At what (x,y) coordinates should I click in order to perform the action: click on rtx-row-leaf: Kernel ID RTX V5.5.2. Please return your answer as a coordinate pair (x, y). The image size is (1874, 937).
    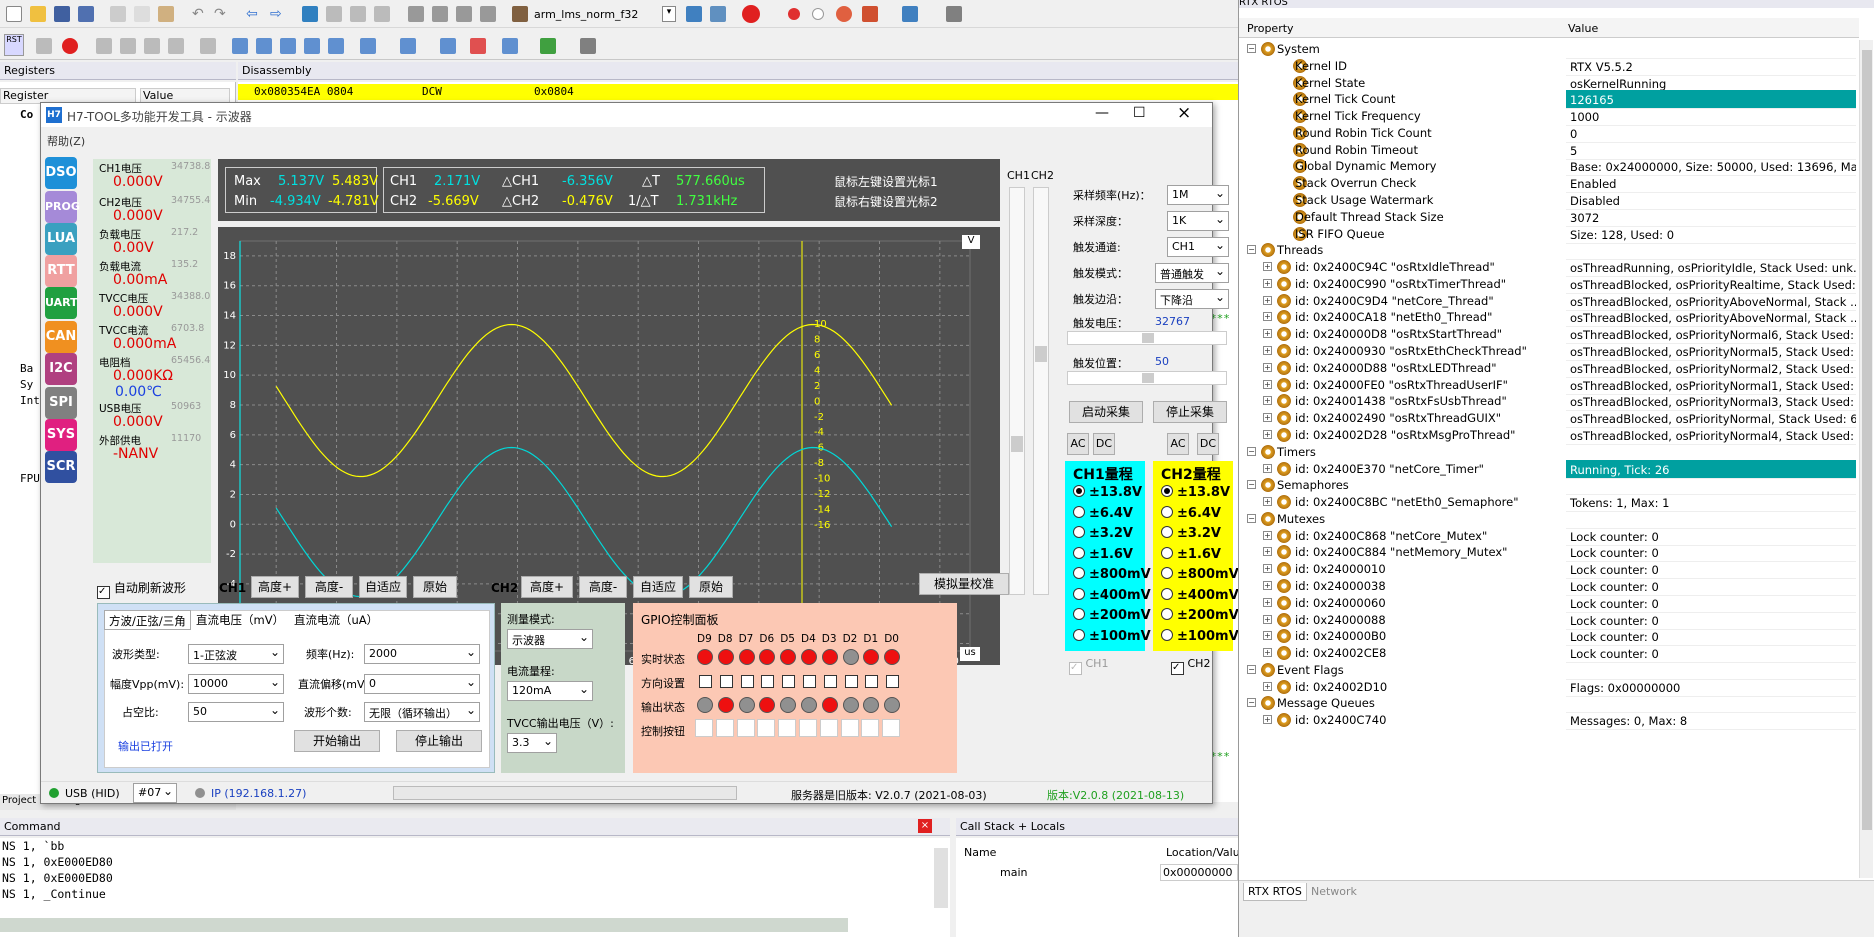
    Looking at the image, I should click on (1549, 66).